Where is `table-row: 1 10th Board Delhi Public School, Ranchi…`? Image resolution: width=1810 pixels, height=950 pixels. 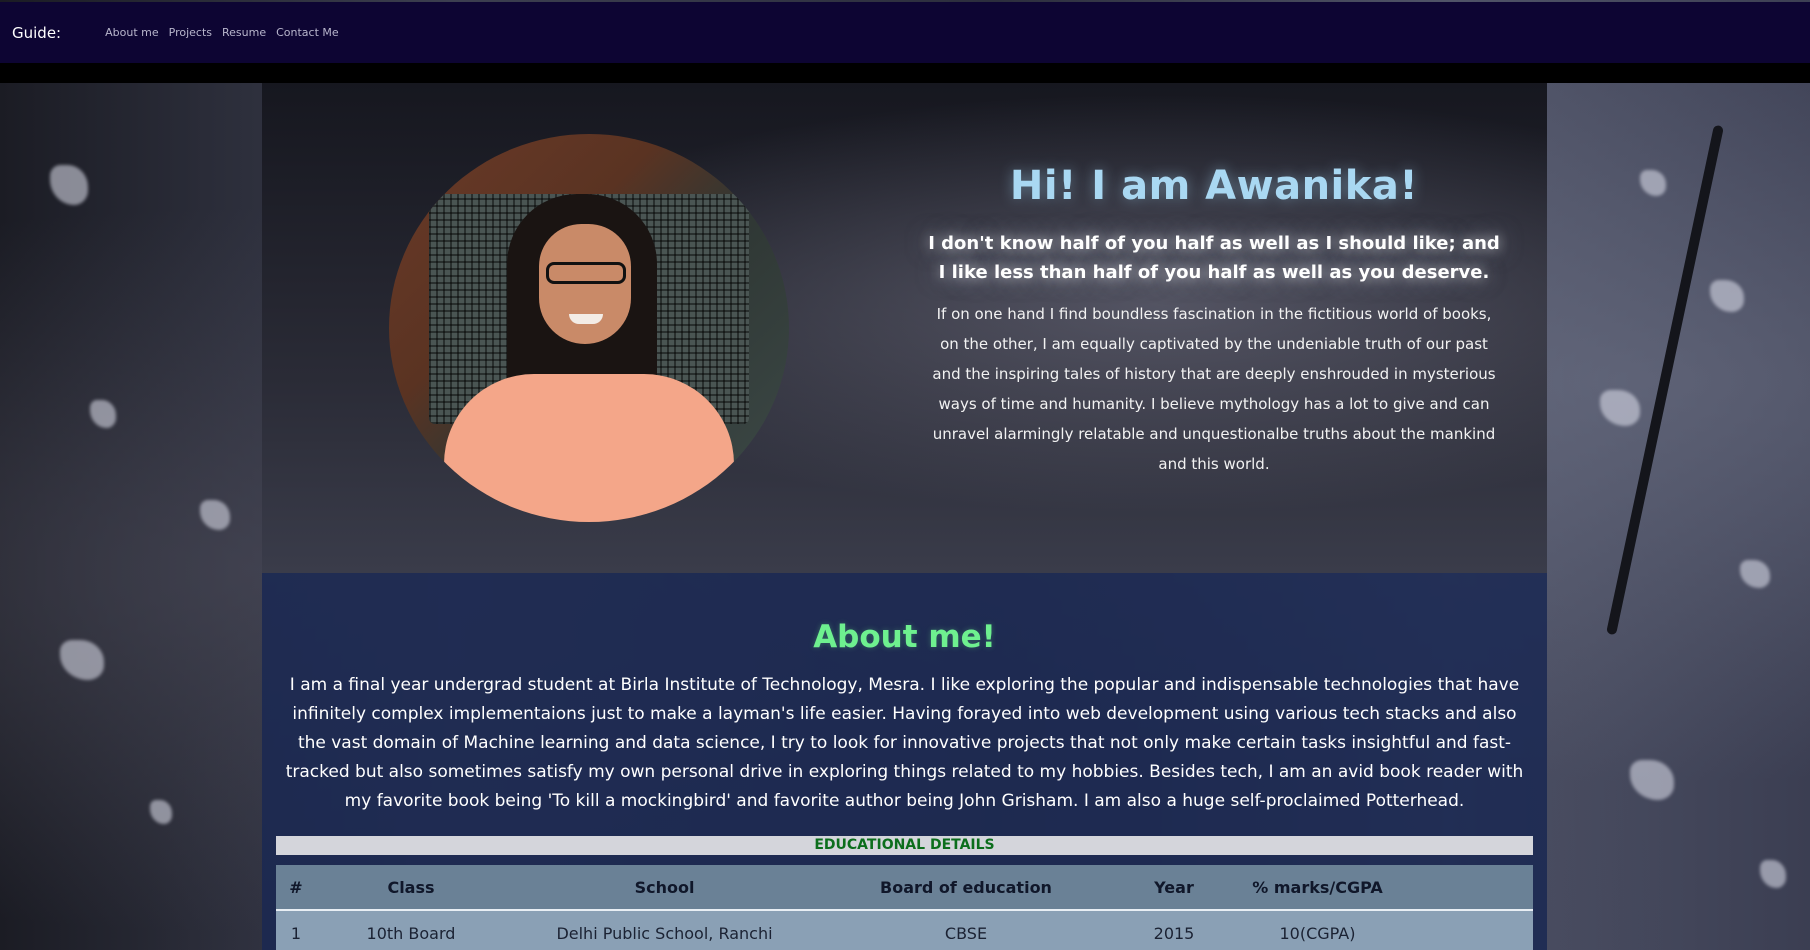
table-row: 1 10th Board Delhi Public School, Ranchi… is located at coordinates (904, 930).